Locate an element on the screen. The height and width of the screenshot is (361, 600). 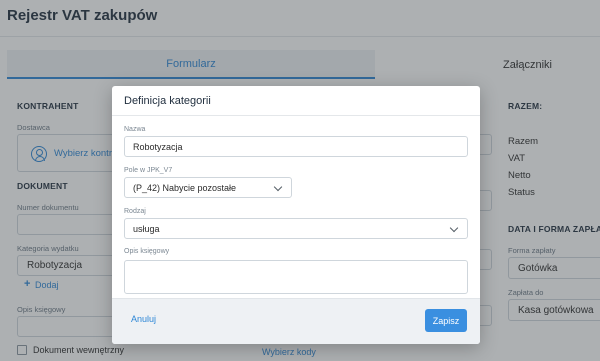
type-label: Rodzaj is located at coordinates (135, 211).